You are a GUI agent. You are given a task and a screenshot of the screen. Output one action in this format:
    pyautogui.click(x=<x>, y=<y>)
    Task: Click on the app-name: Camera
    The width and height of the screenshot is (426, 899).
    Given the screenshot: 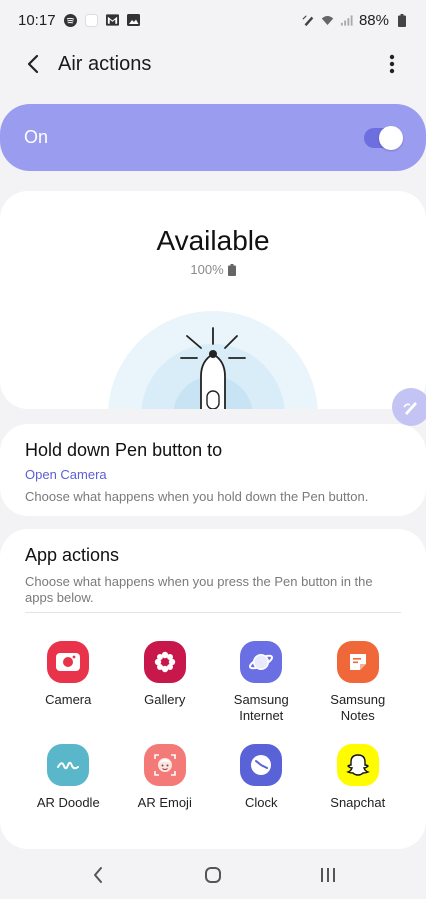 What is the action you would take?
    pyautogui.click(x=68, y=699)
    